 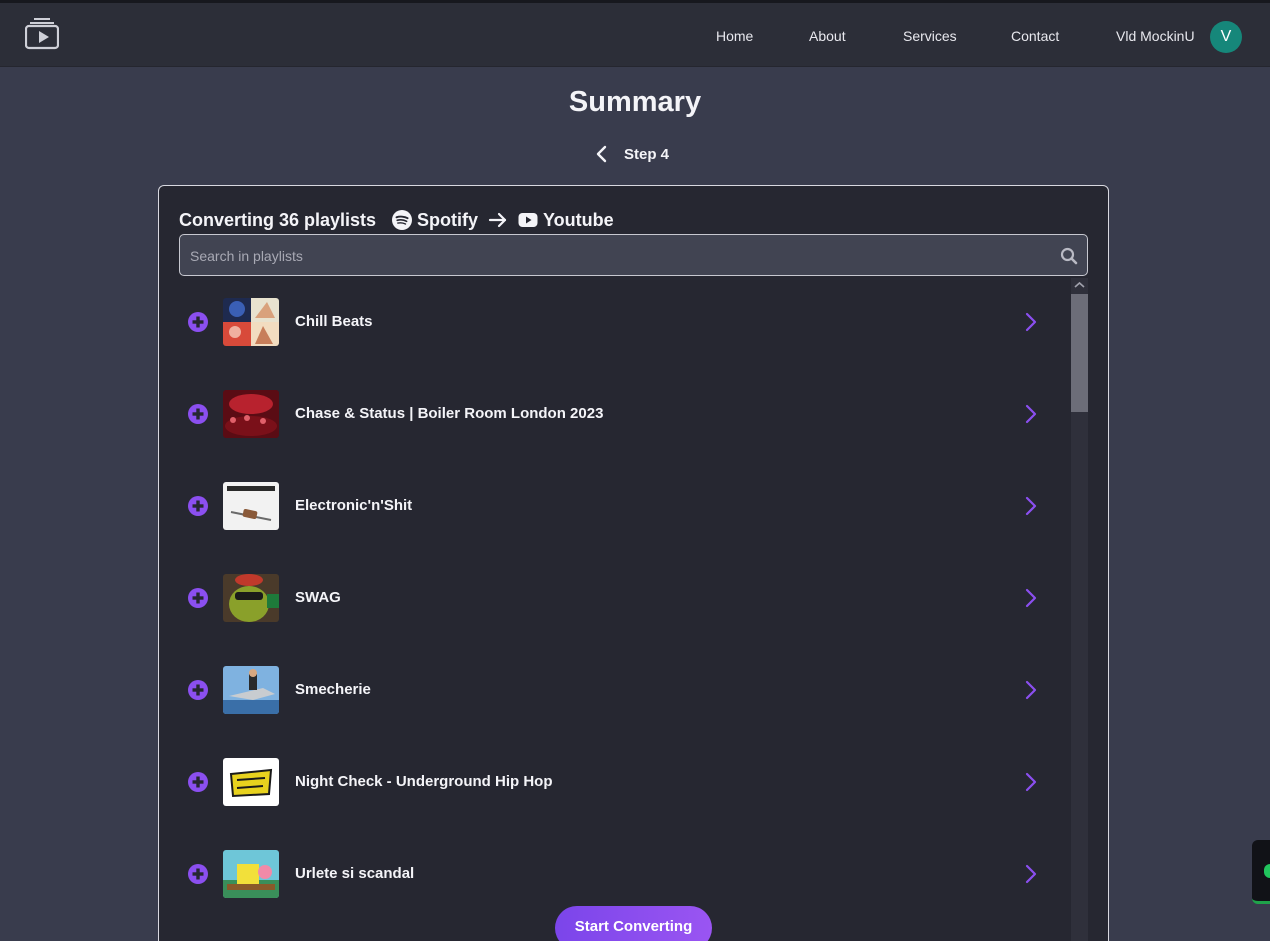 I want to click on search-input, so click(x=615, y=256).